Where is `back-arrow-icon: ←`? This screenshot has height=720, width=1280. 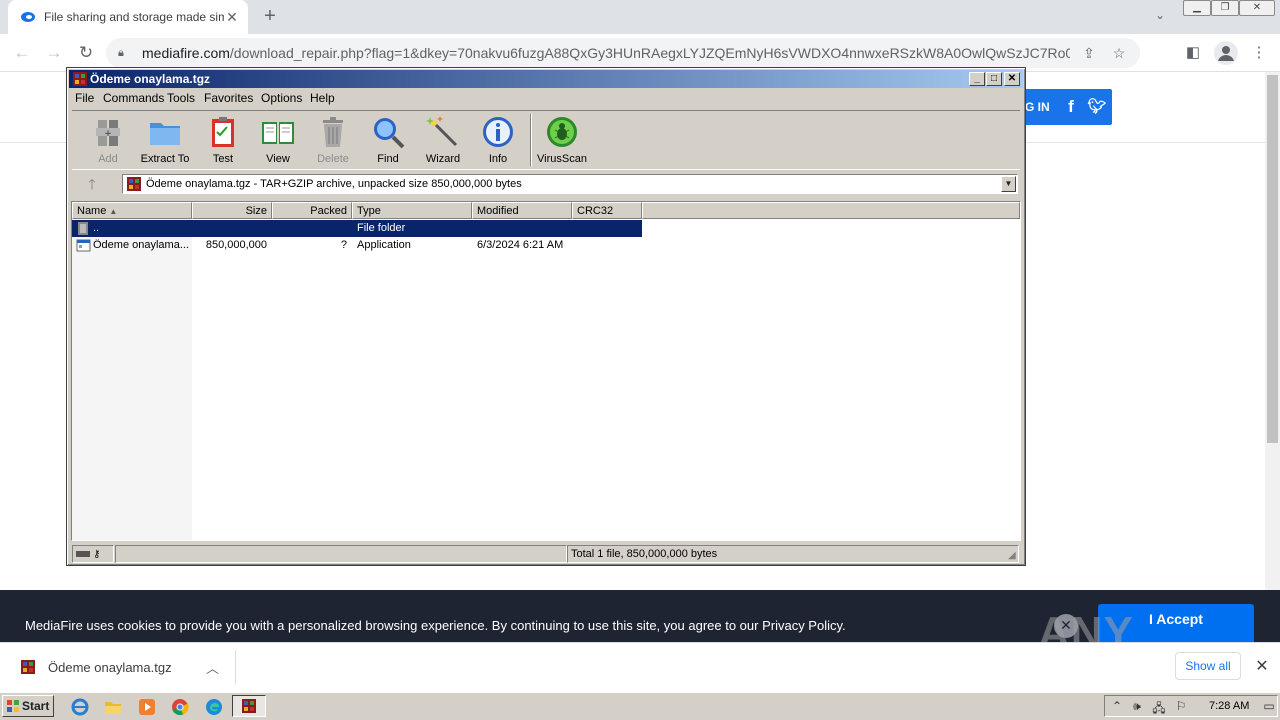 back-arrow-icon: ← is located at coordinates (22, 53).